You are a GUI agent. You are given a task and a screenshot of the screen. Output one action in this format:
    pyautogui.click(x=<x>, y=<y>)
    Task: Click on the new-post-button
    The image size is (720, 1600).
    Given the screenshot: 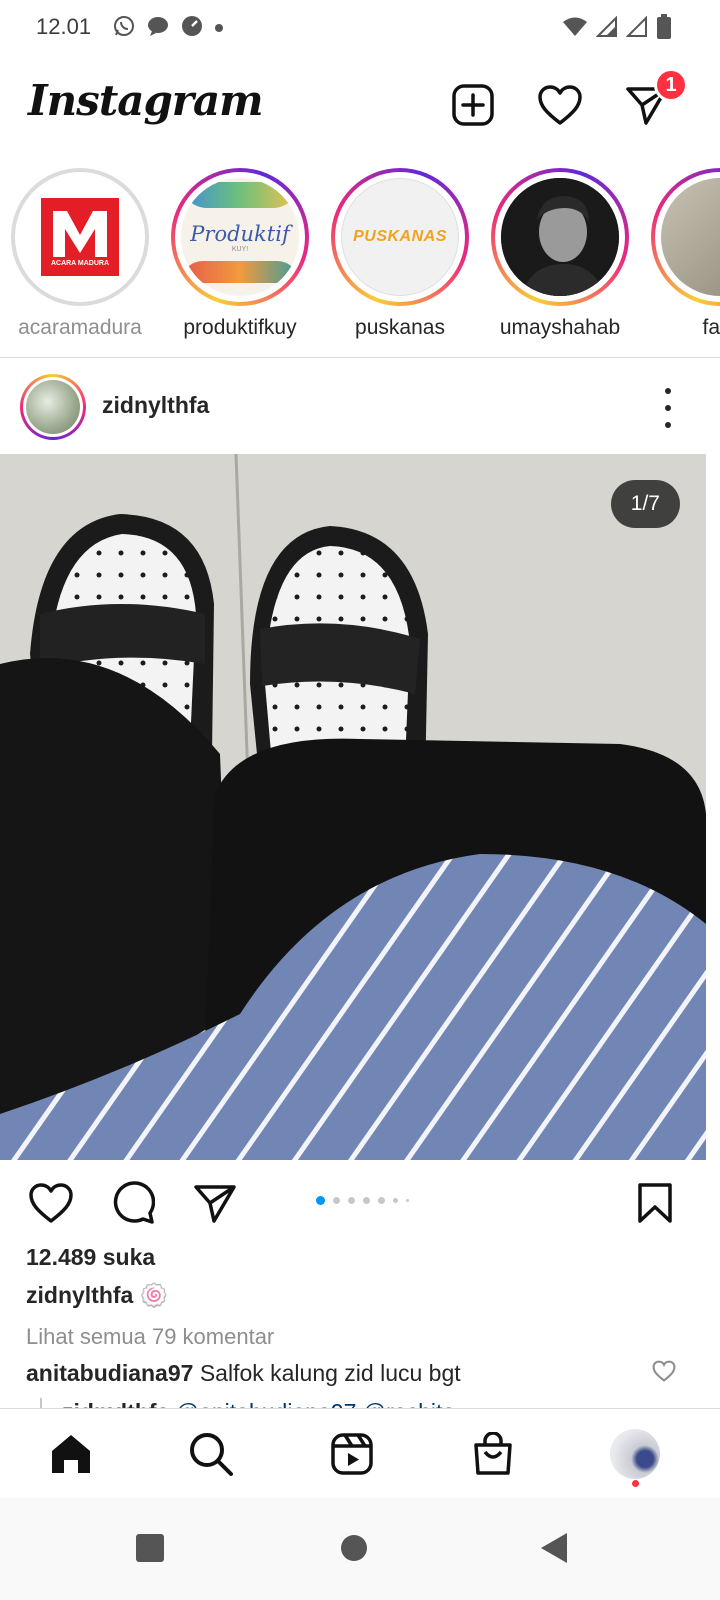 What is the action you would take?
    pyautogui.click(x=473, y=105)
    